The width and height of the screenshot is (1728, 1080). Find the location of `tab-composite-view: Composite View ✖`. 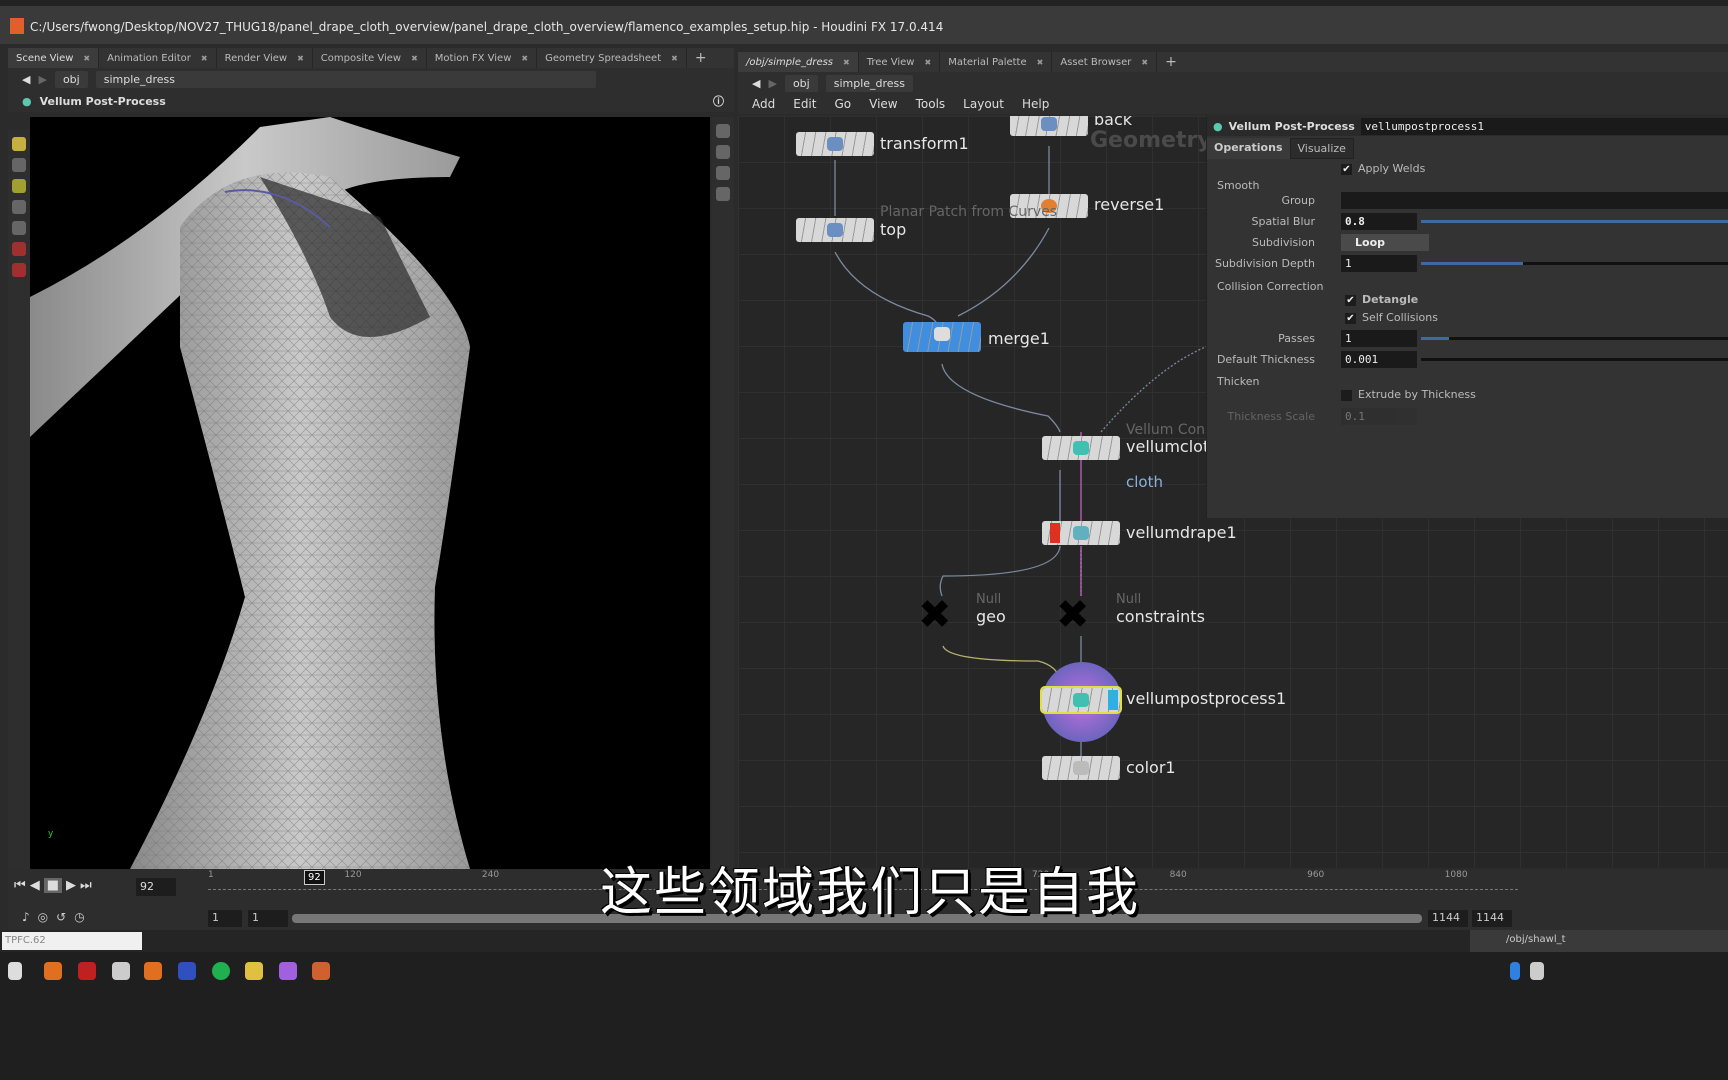

tab-composite-view: Composite View ✖ is located at coordinates (370, 58).